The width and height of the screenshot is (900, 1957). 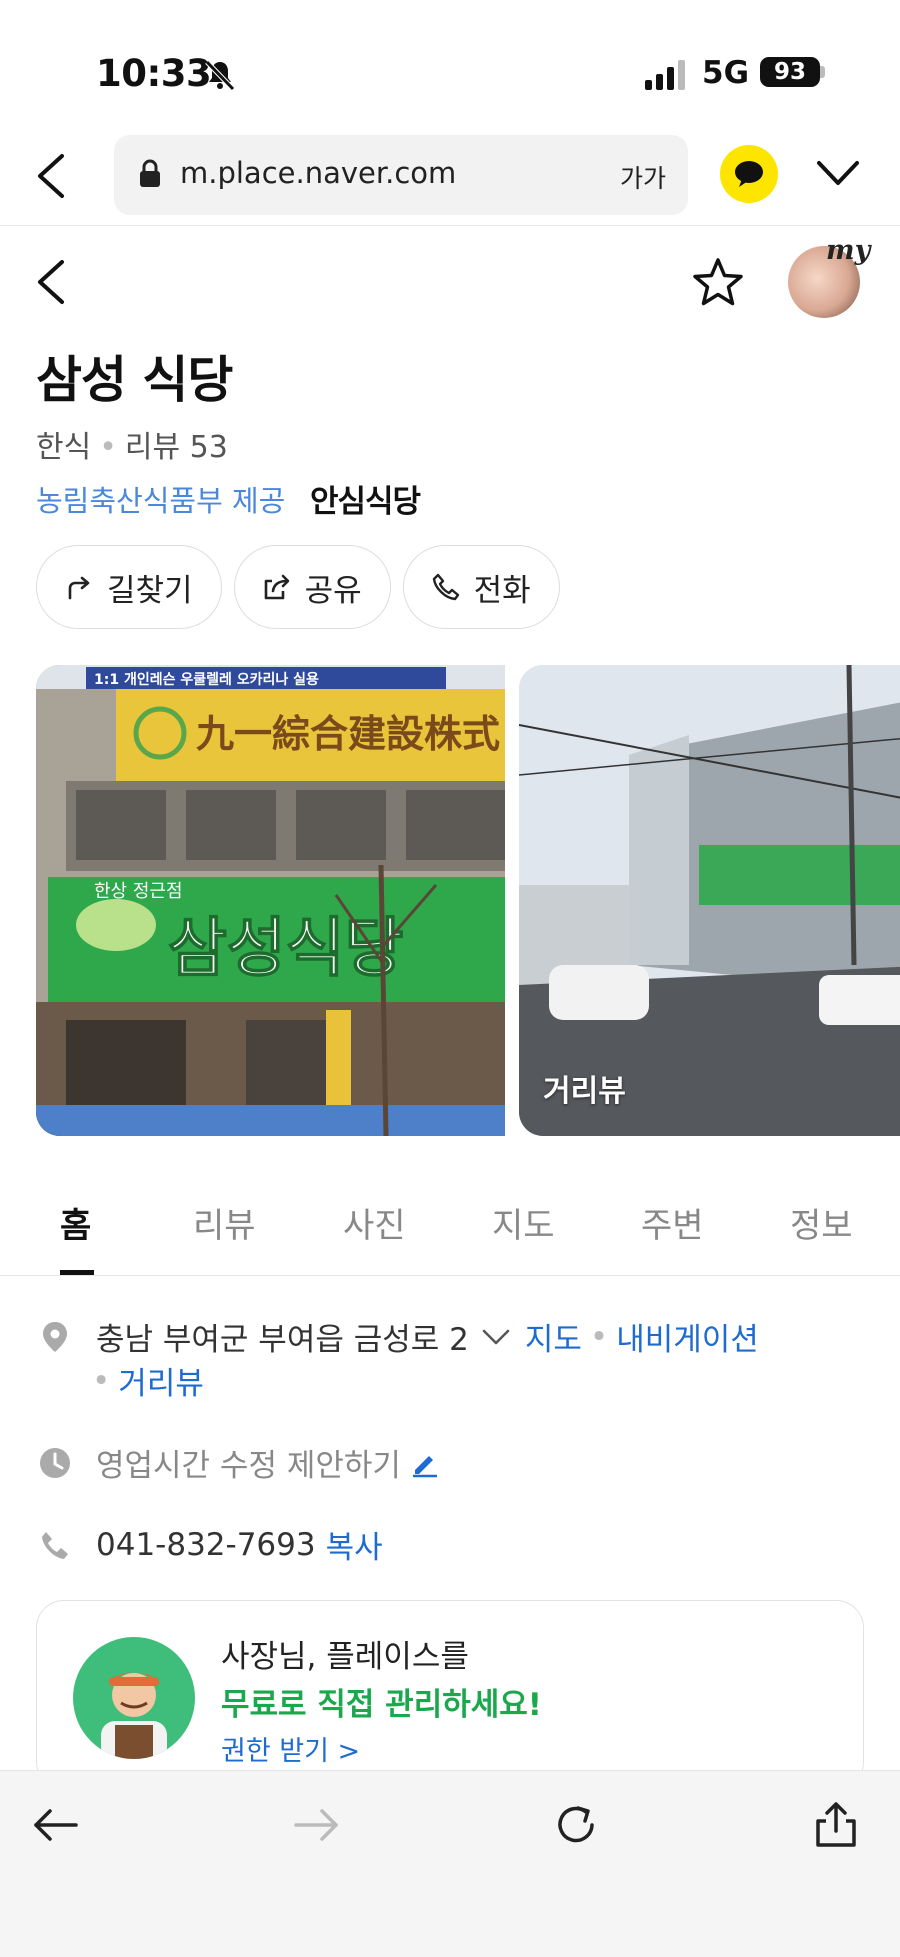 I want to click on hours-suggest-link: 영업시간 수정 제안하기, so click(x=248, y=1462).